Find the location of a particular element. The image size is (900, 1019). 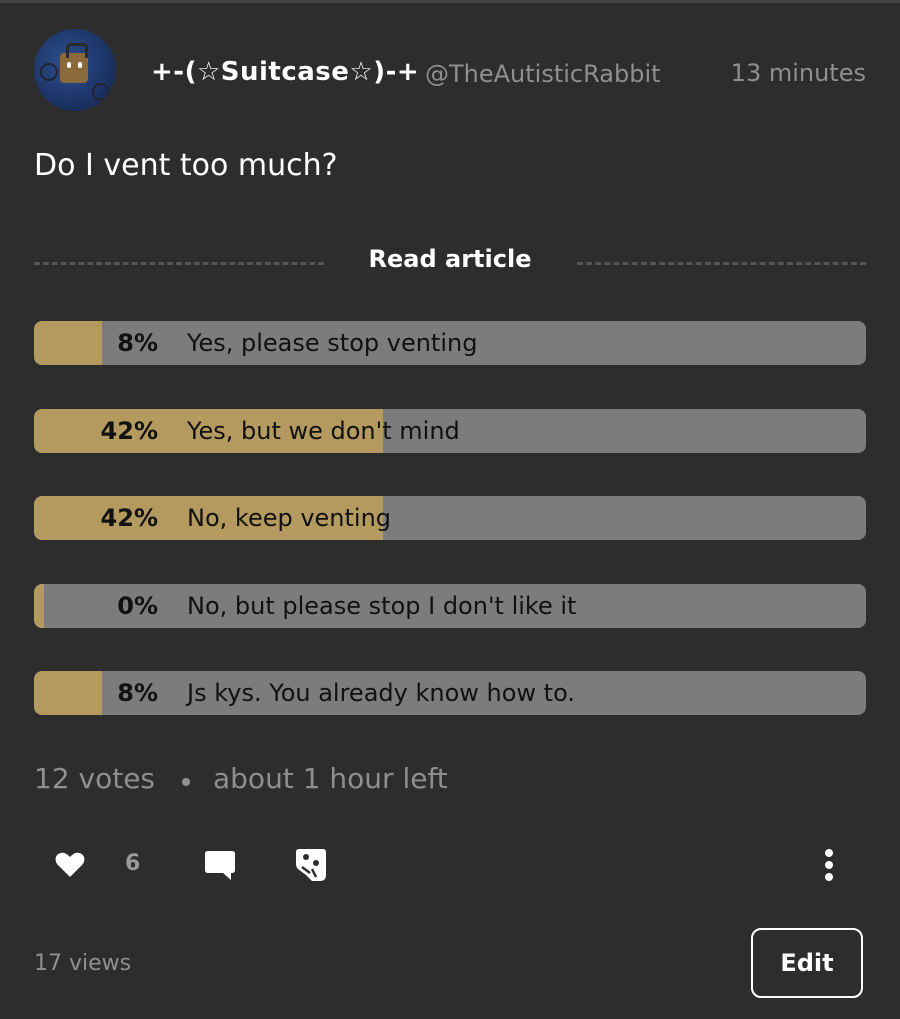

poll-option: 42% Yes, but we don't mind is located at coordinates (450, 430).